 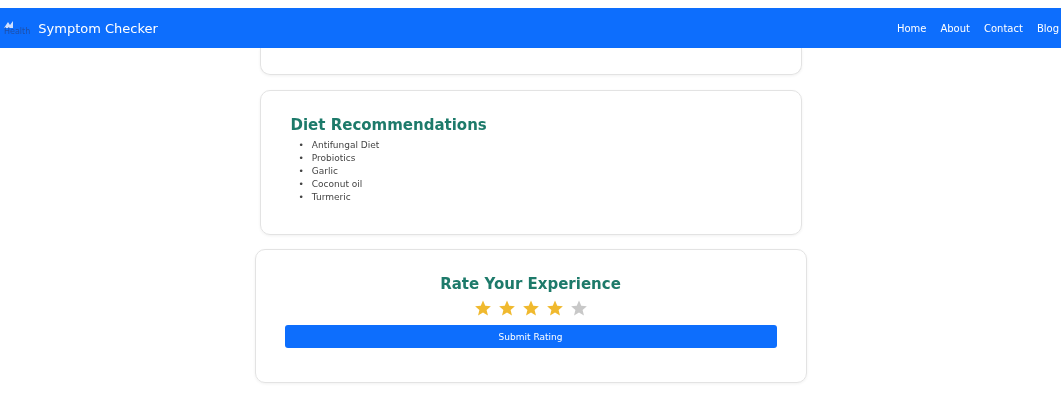 What do you see at coordinates (98, 28) in the screenshot?
I see `site-title: Symptom Checker` at bounding box center [98, 28].